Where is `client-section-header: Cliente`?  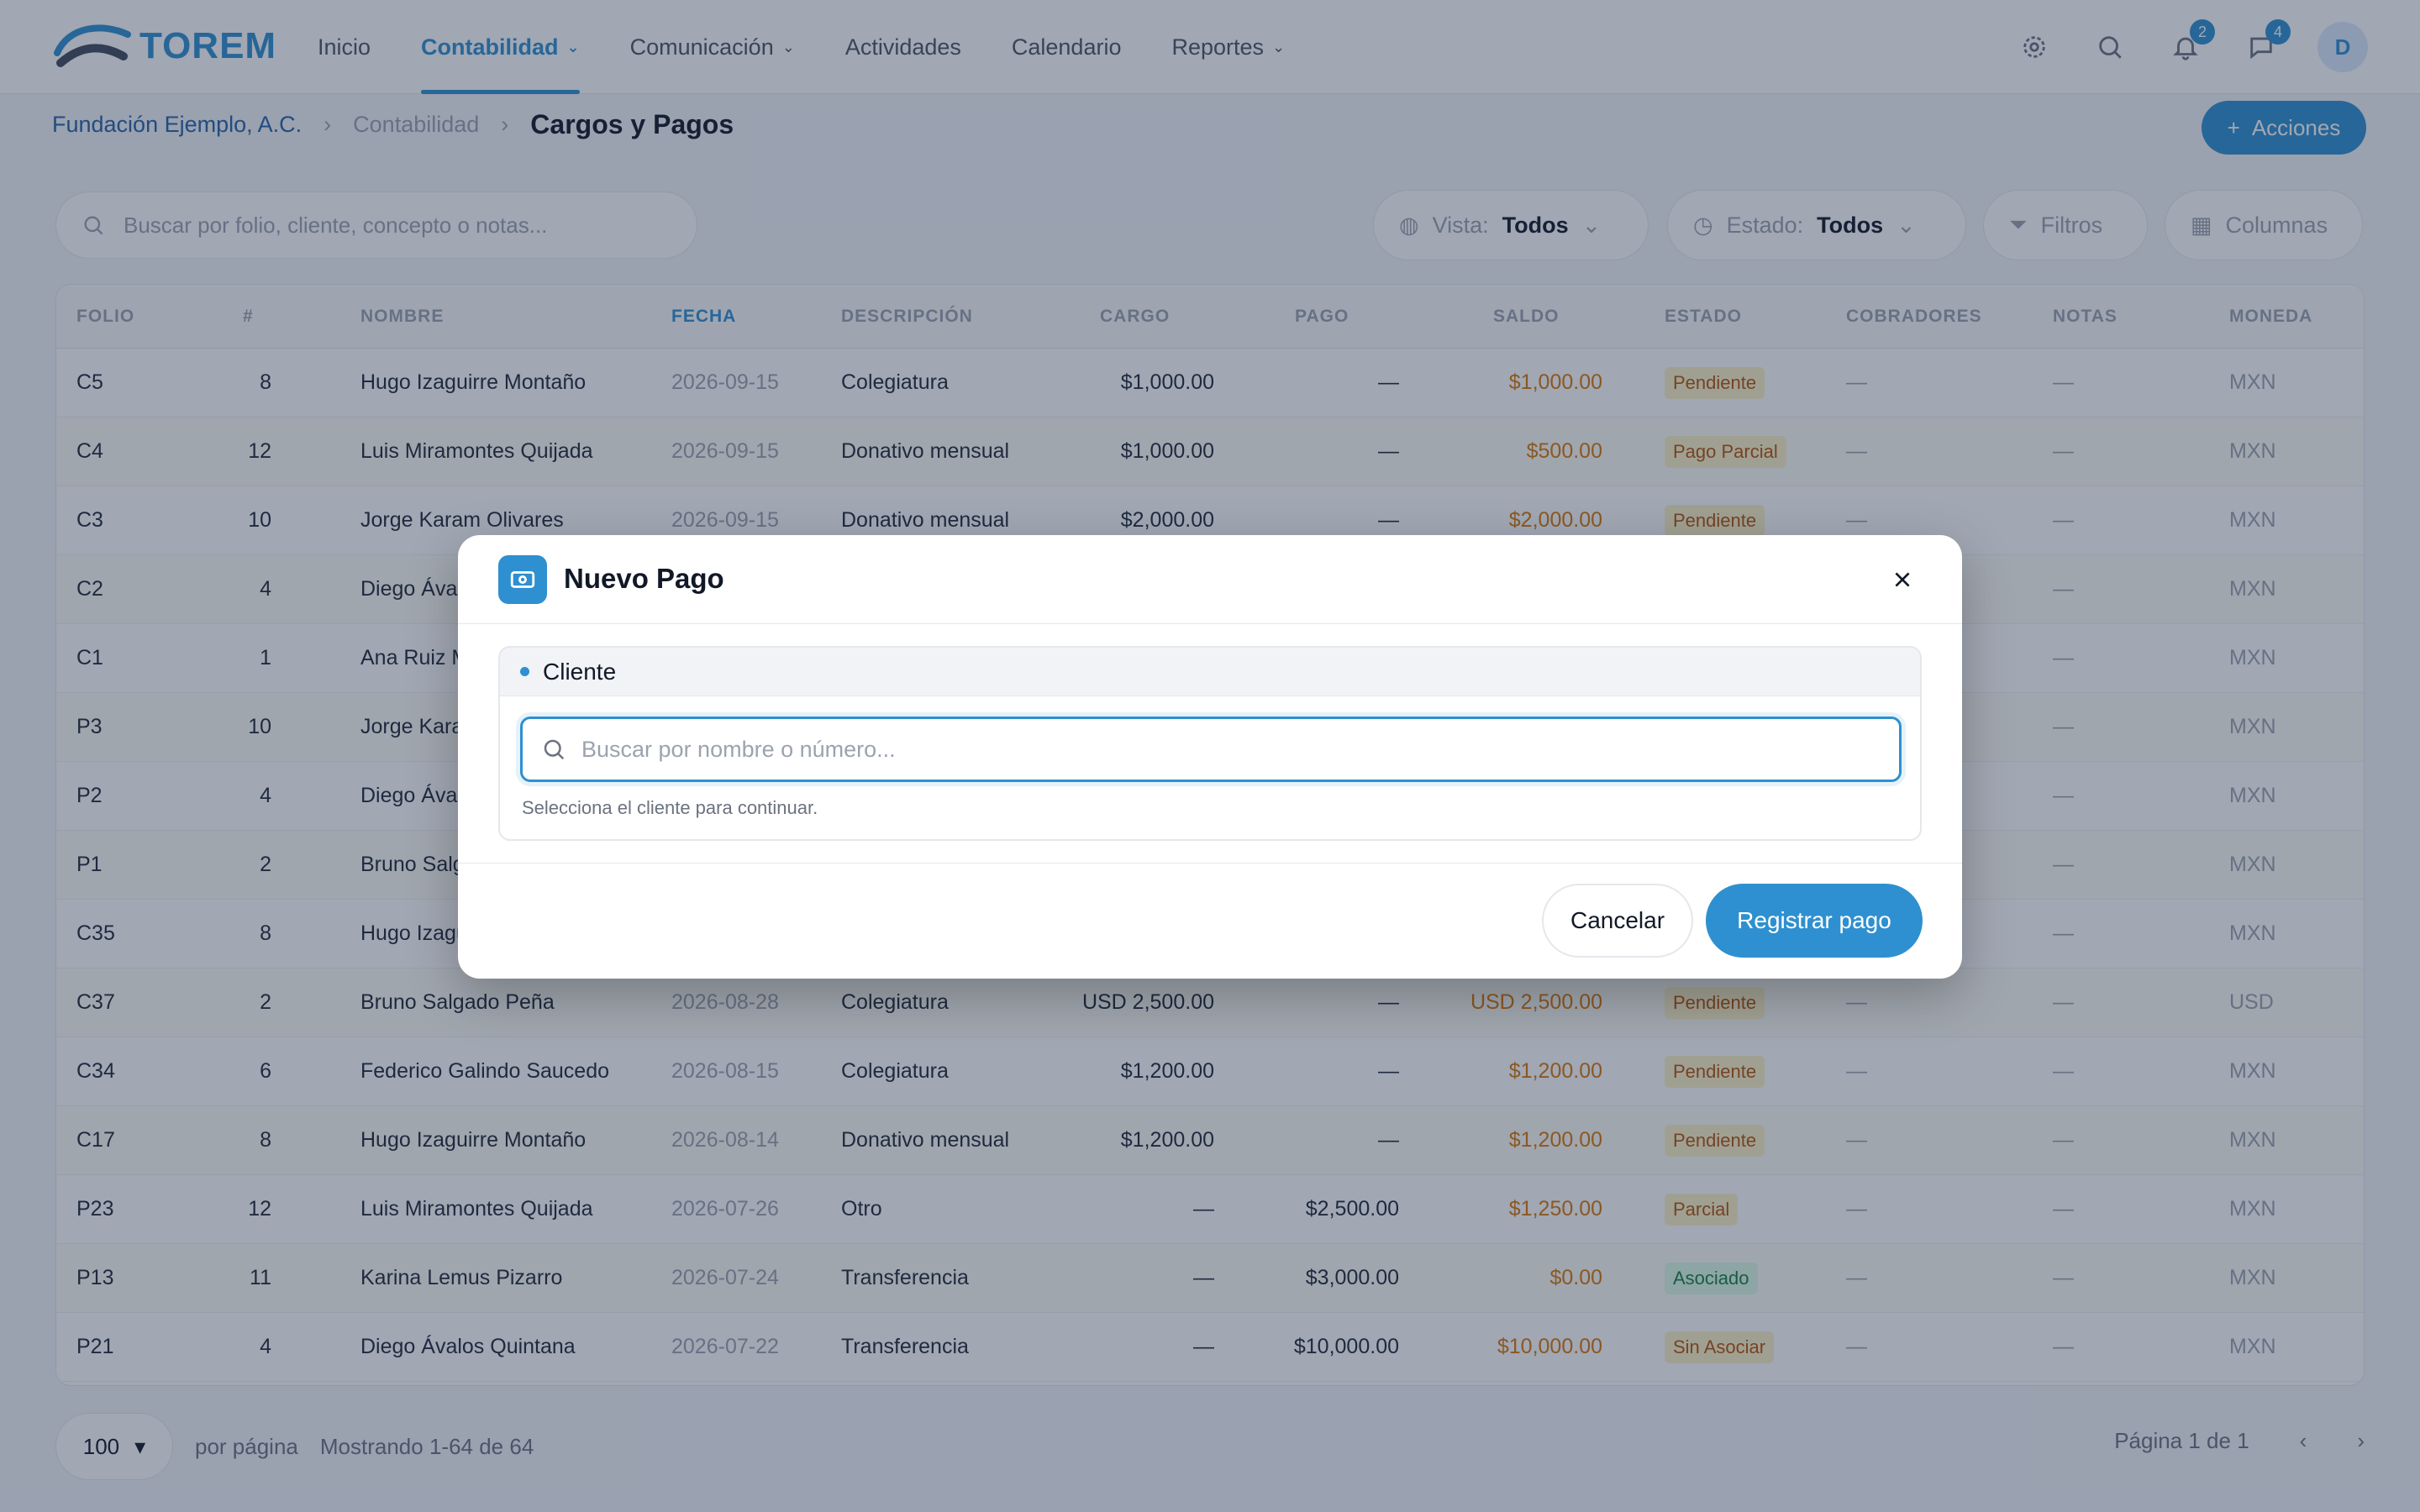 client-section-header: Cliente is located at coordinates (1210, 672).